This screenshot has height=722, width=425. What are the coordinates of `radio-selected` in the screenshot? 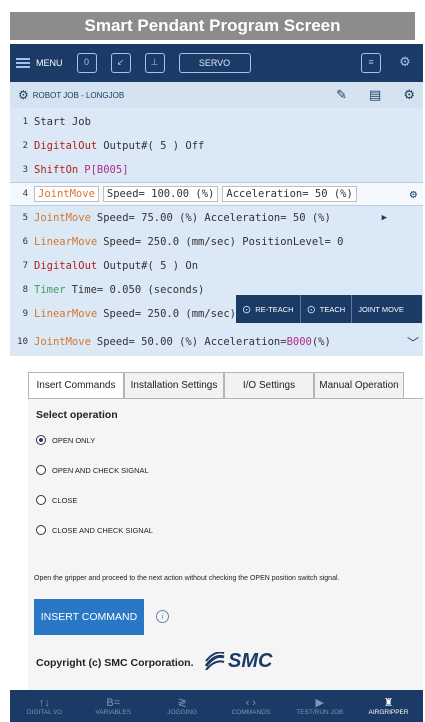 It's located at (41, 440).